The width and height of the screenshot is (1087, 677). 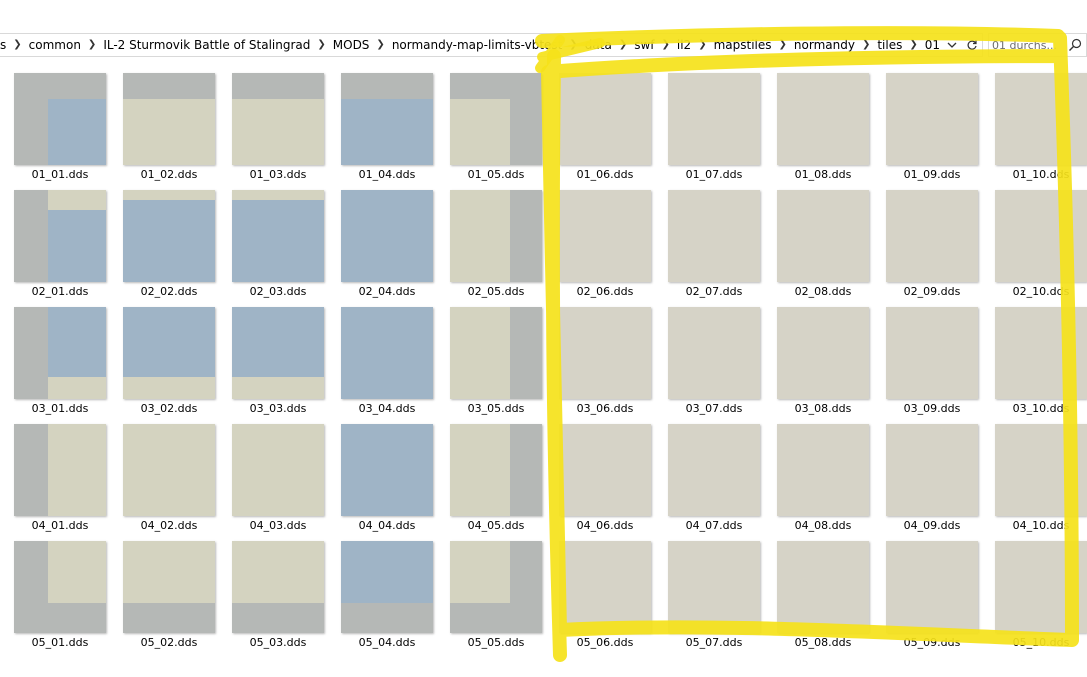 What do you see at coordinates (274, 237) in the screenshot?
I see `file-item: 02_03.dds` at bounding box center [274, 237].